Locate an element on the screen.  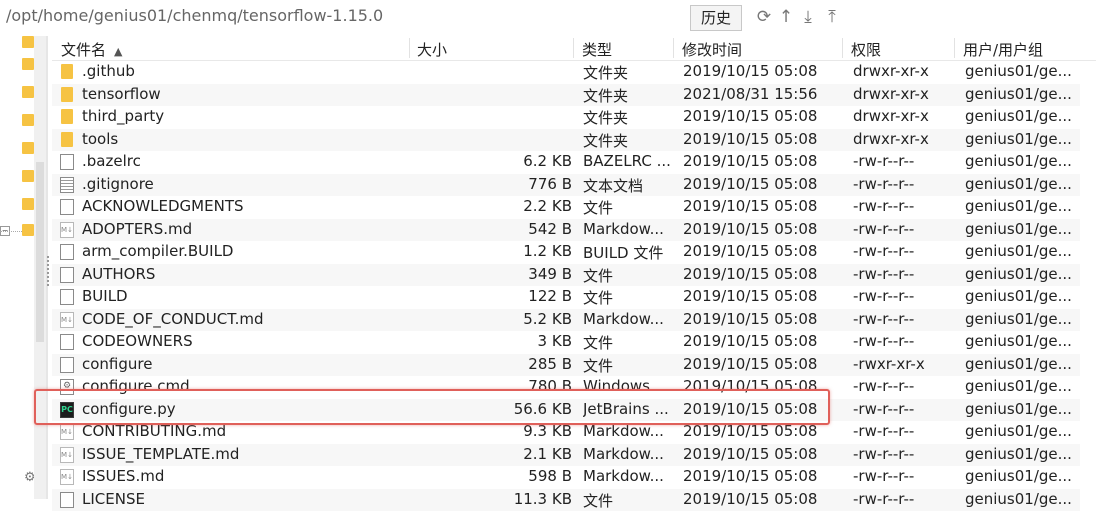
column-type: 类型 is located at coordinates (597, 49).